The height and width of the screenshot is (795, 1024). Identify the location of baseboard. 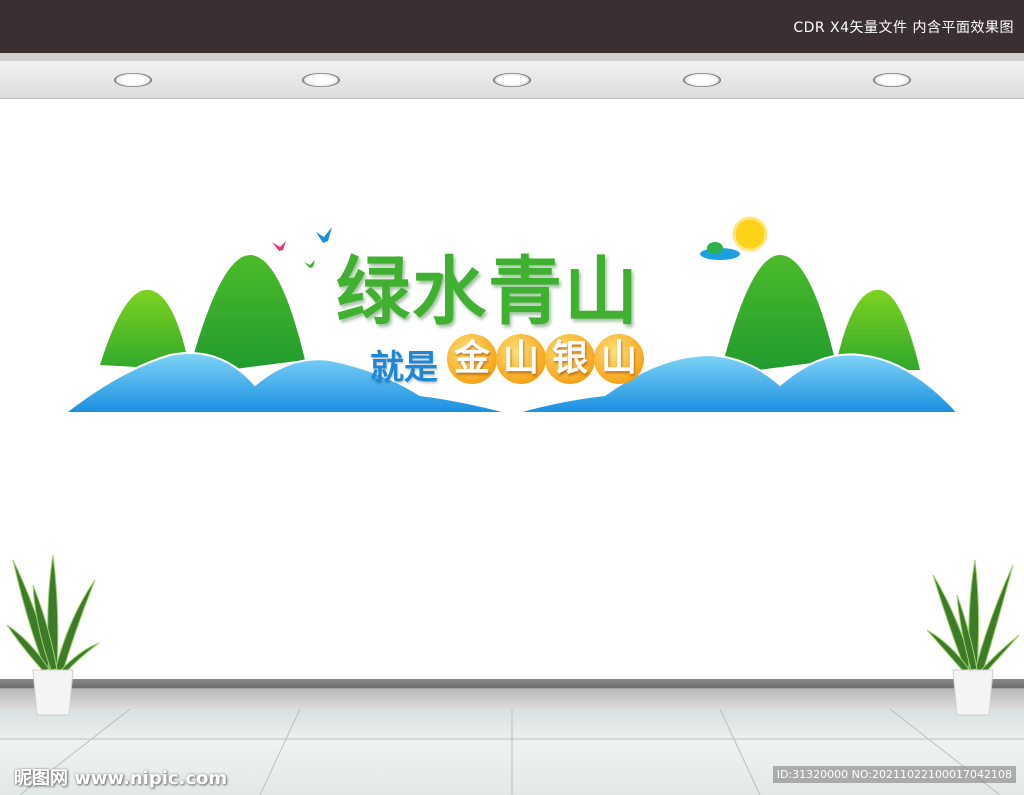
(512, 694).